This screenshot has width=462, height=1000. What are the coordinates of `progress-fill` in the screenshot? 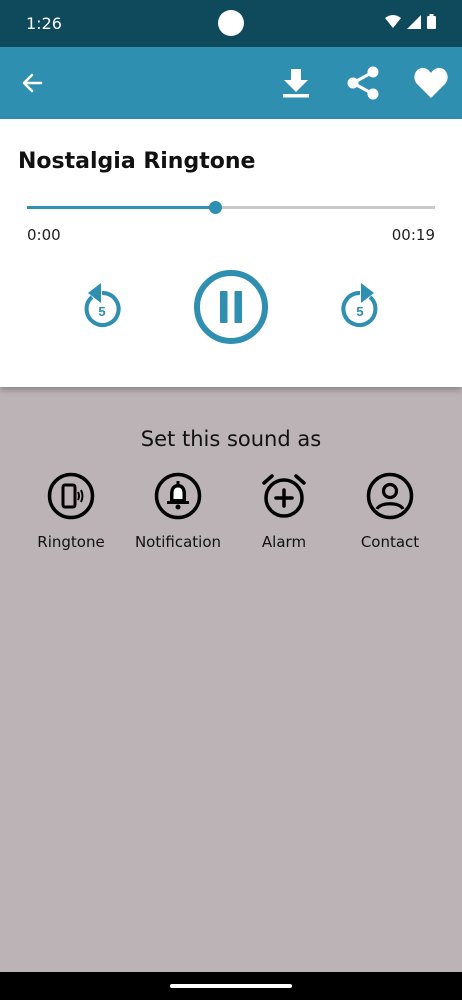 It's located at (121, 207).